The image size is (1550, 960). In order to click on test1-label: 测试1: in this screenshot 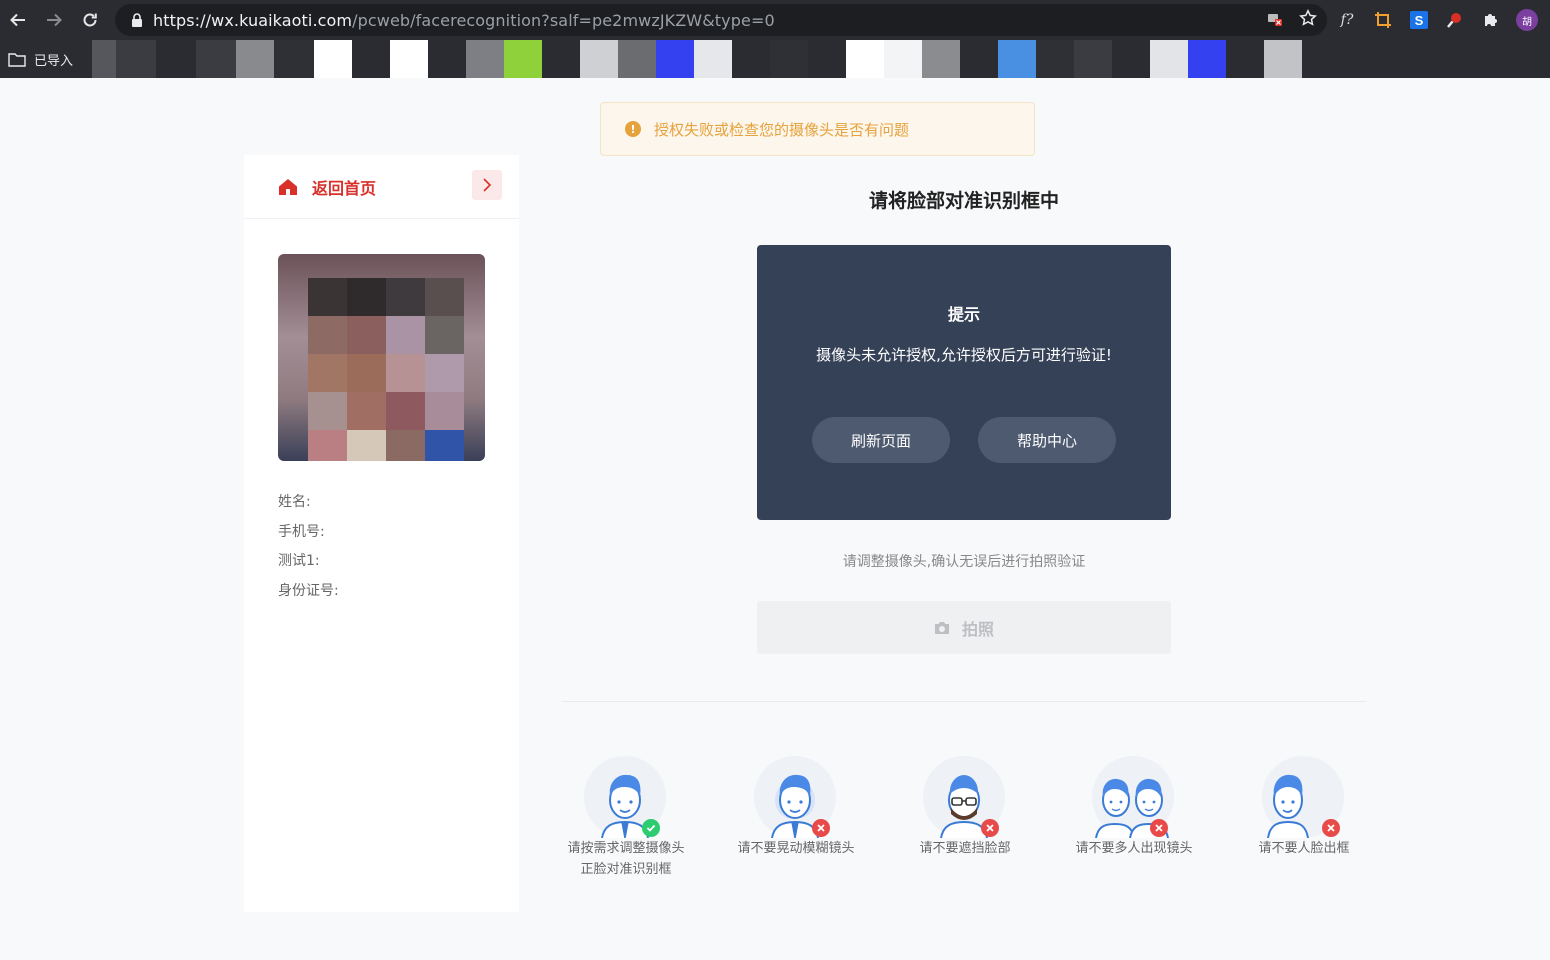, I will do `click(299, 561)`.